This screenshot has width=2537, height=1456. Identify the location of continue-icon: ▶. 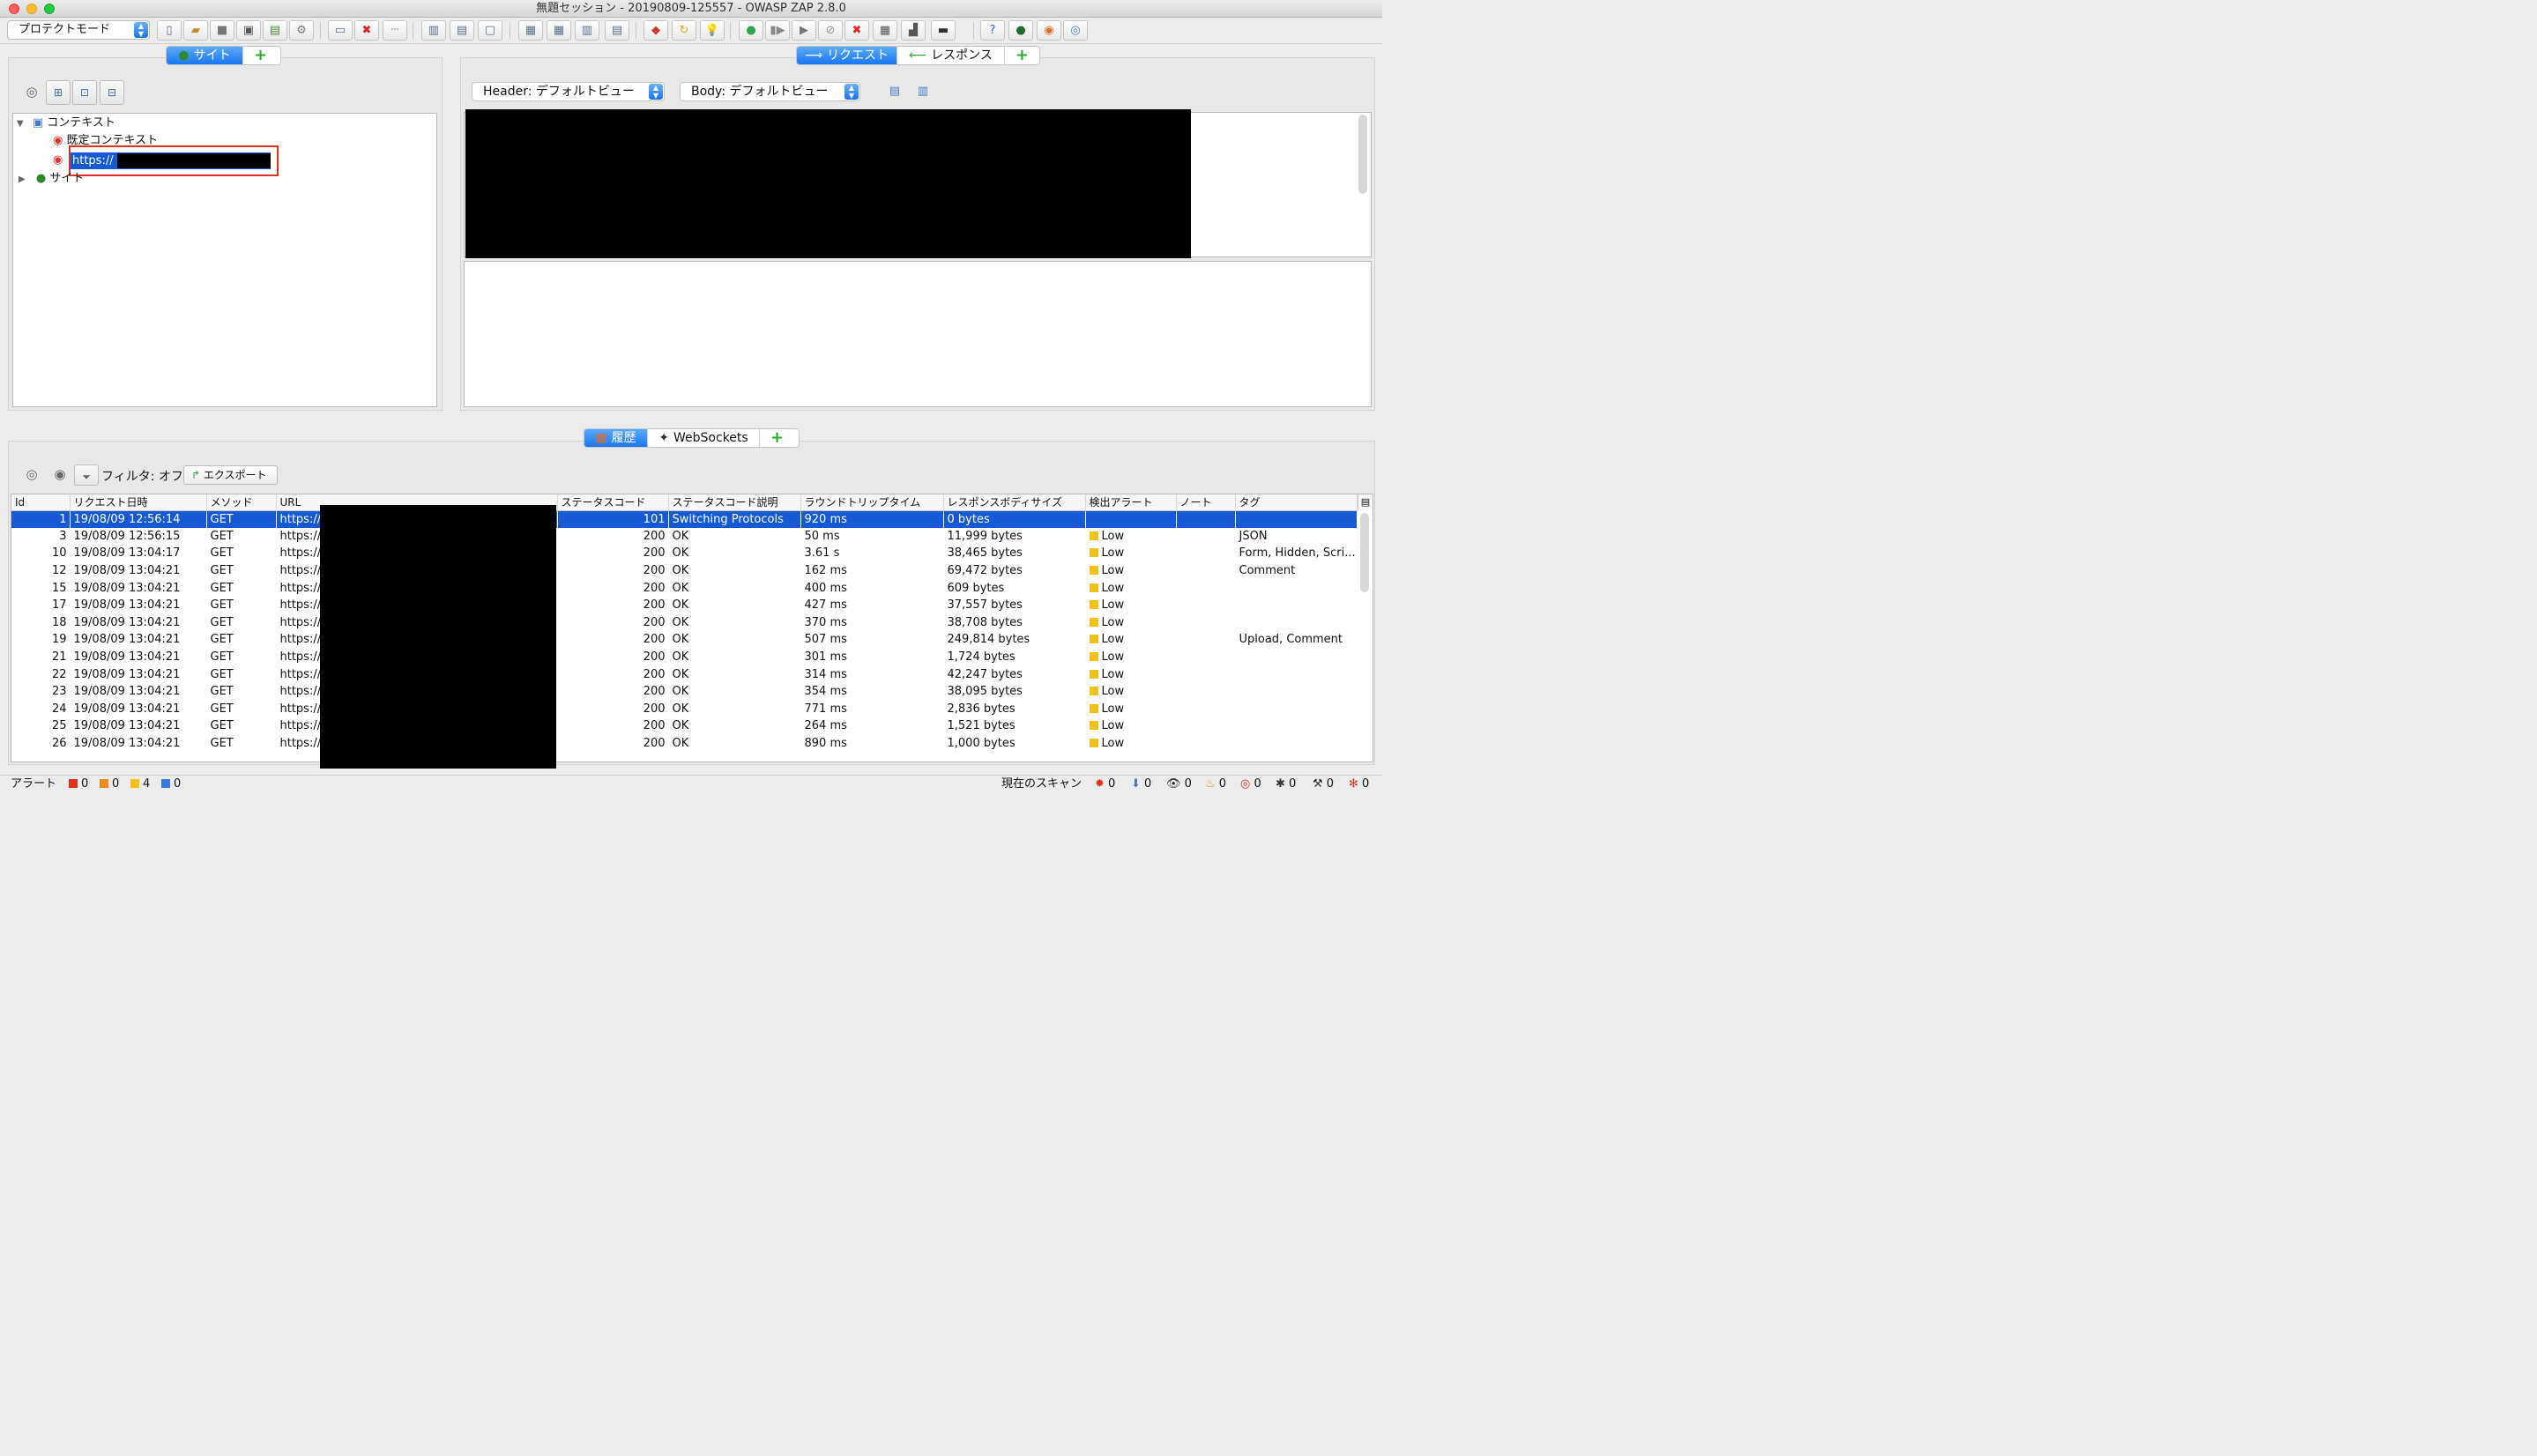
(804, 30).